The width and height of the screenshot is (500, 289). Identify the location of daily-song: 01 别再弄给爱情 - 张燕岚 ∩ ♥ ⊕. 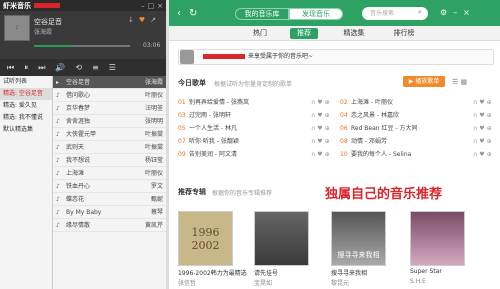
(255, 102).